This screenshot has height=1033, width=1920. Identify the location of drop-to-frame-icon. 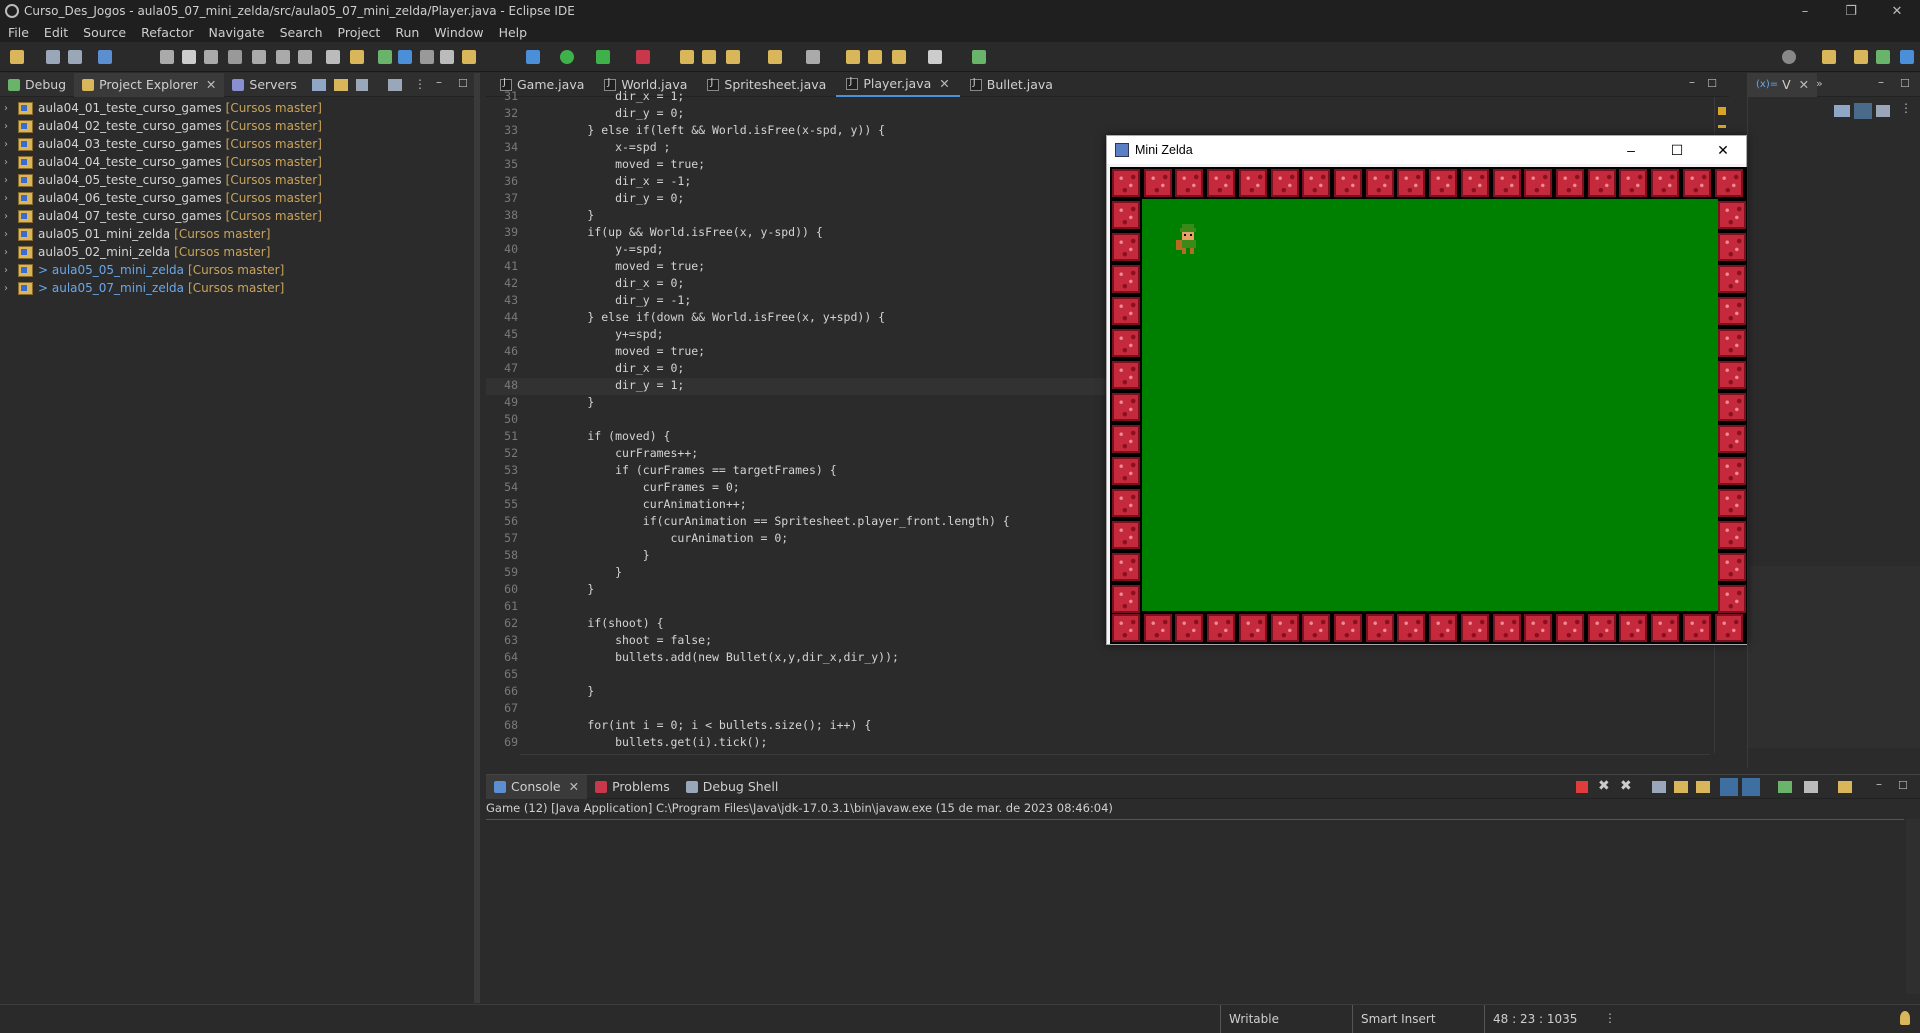
(333, 57).